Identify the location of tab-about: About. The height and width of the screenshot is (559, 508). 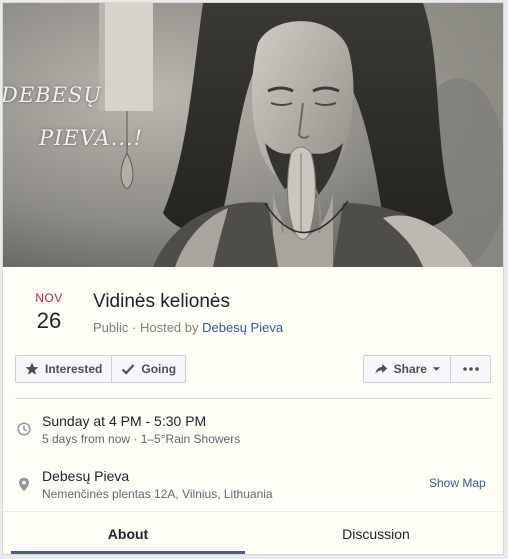
(128, 533).